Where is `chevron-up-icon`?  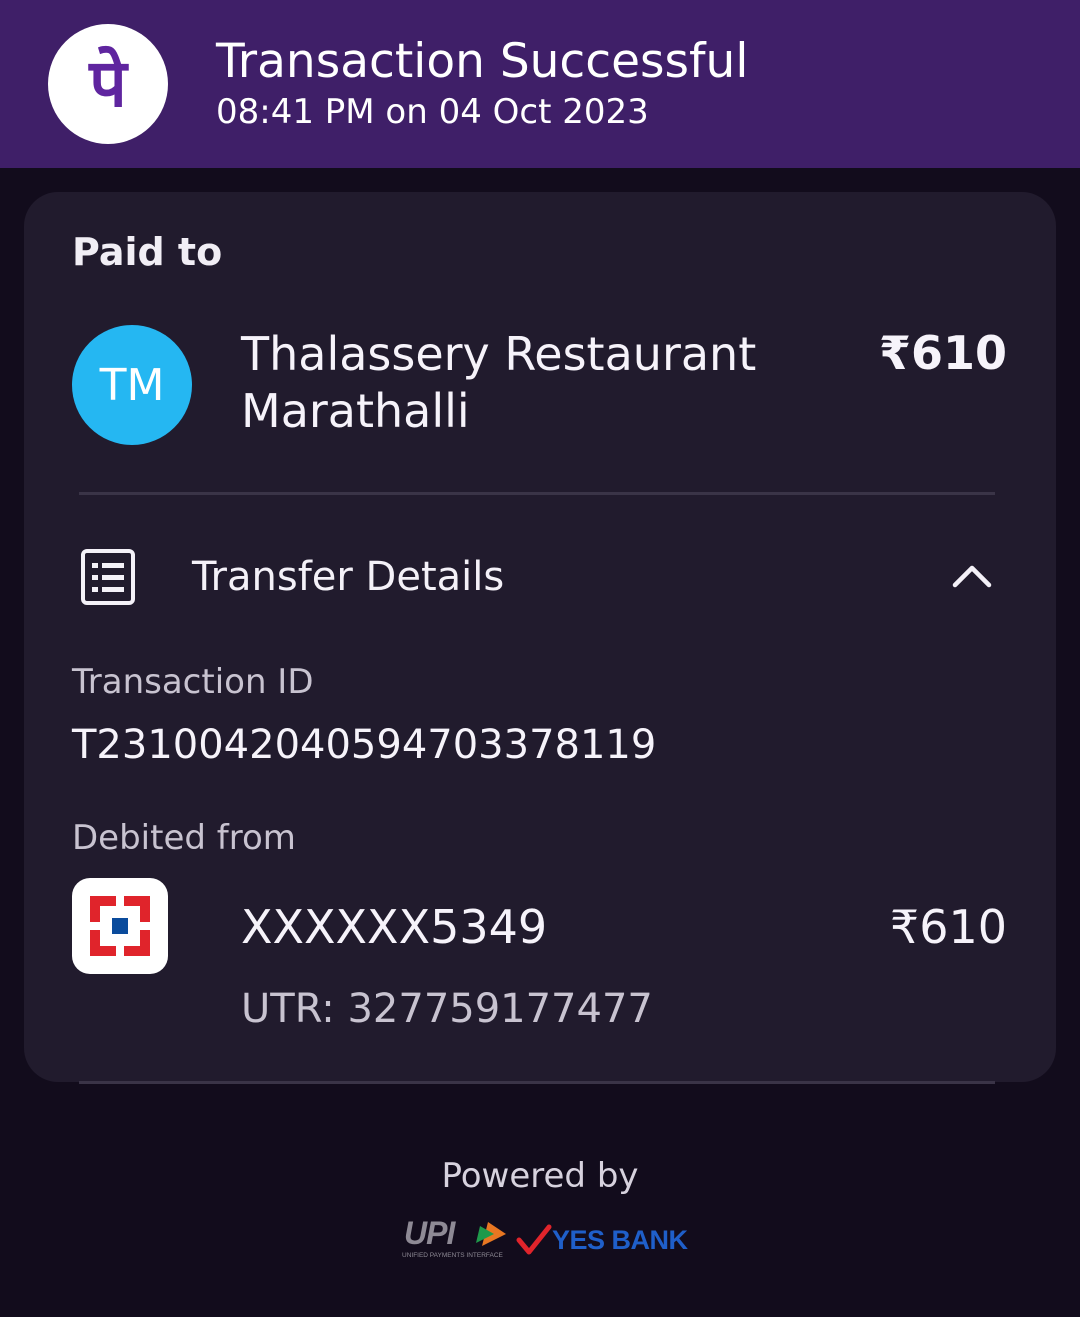 chevron-up-icon is located at coordinates (972, 576).